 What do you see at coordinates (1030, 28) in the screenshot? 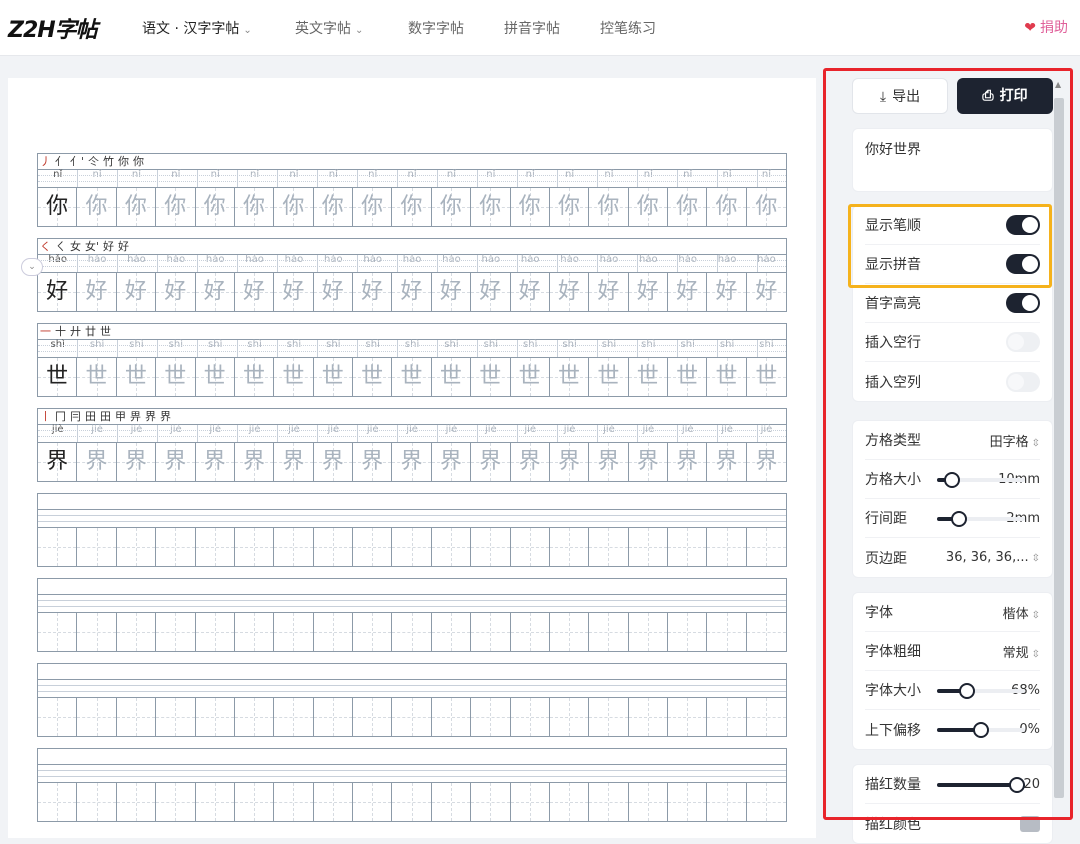
I see `heart-icon: ❤` at bounding box center [1030, 28].